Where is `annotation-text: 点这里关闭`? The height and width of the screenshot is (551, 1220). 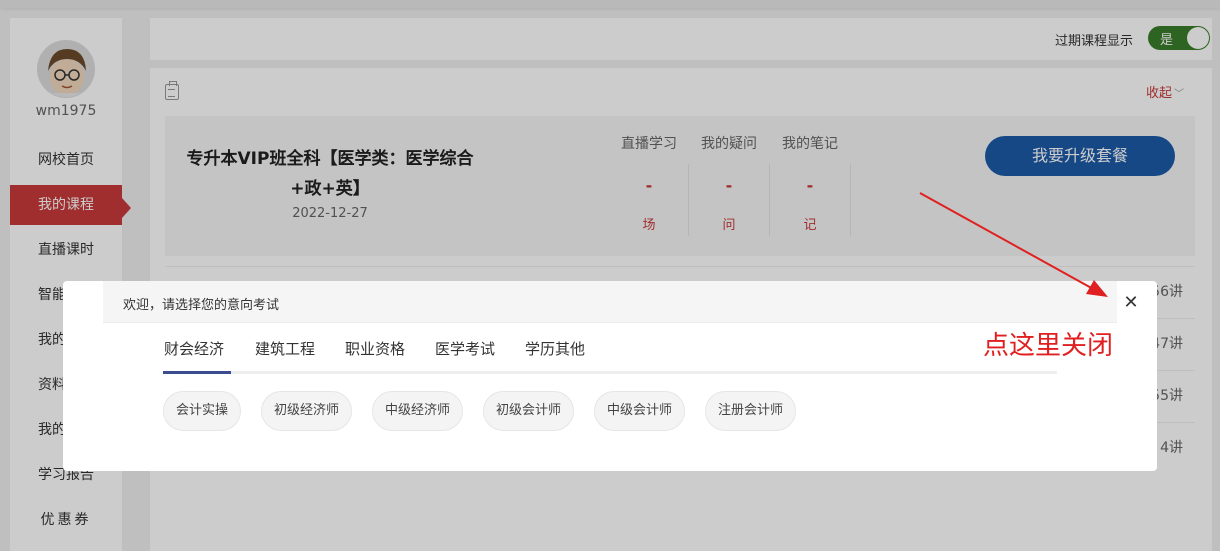 annotation-text: 点这里关闭 is located at coordinates (1048, 346).